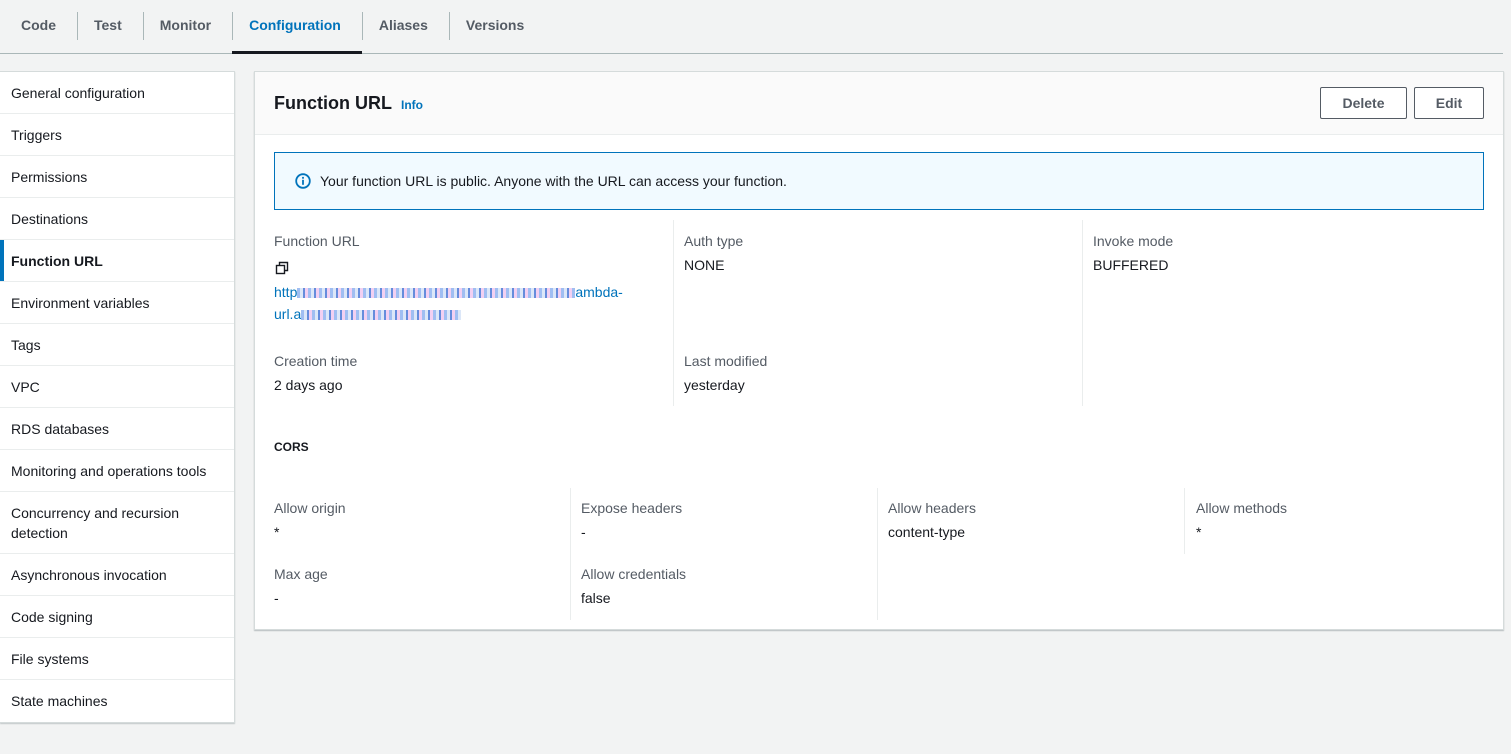 The width and height of the screenshot is (1511, 754). What do you see at coordinates (932, 520) in the screenshot?
I see `allow-headers-field: Allow headers content-type` at bounding box center [932, 520].